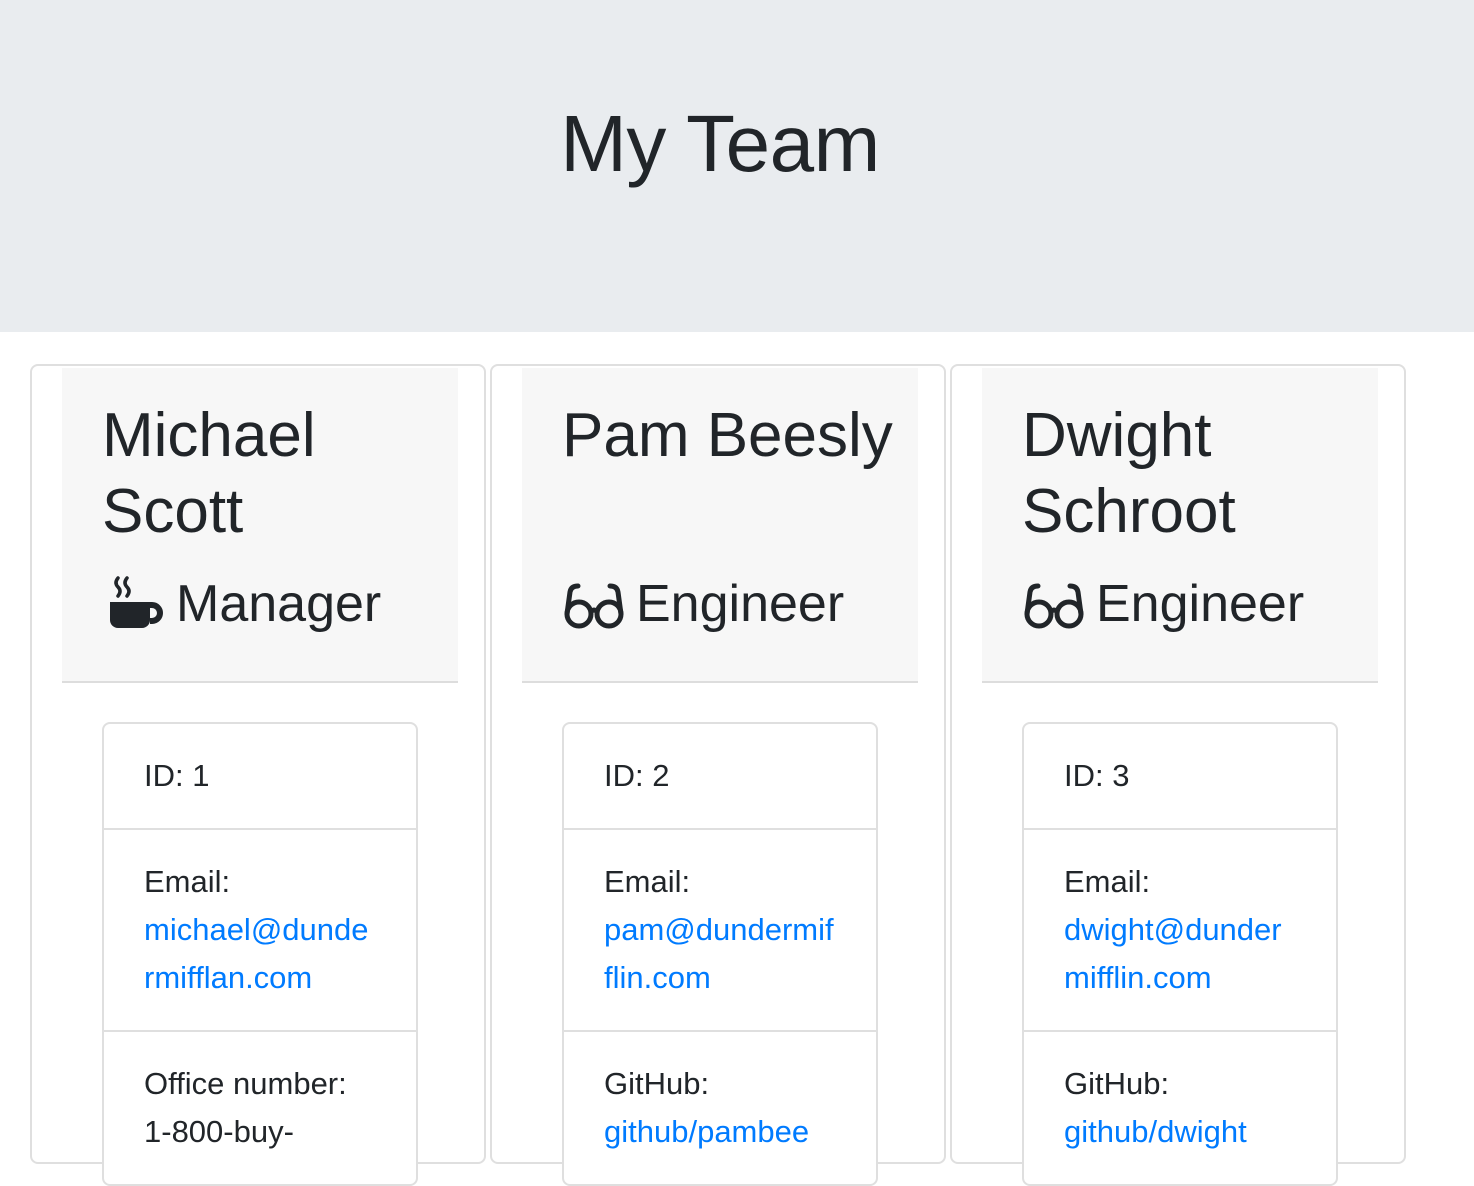  I want to click on member-role-label: Manager, so click(279, 604).